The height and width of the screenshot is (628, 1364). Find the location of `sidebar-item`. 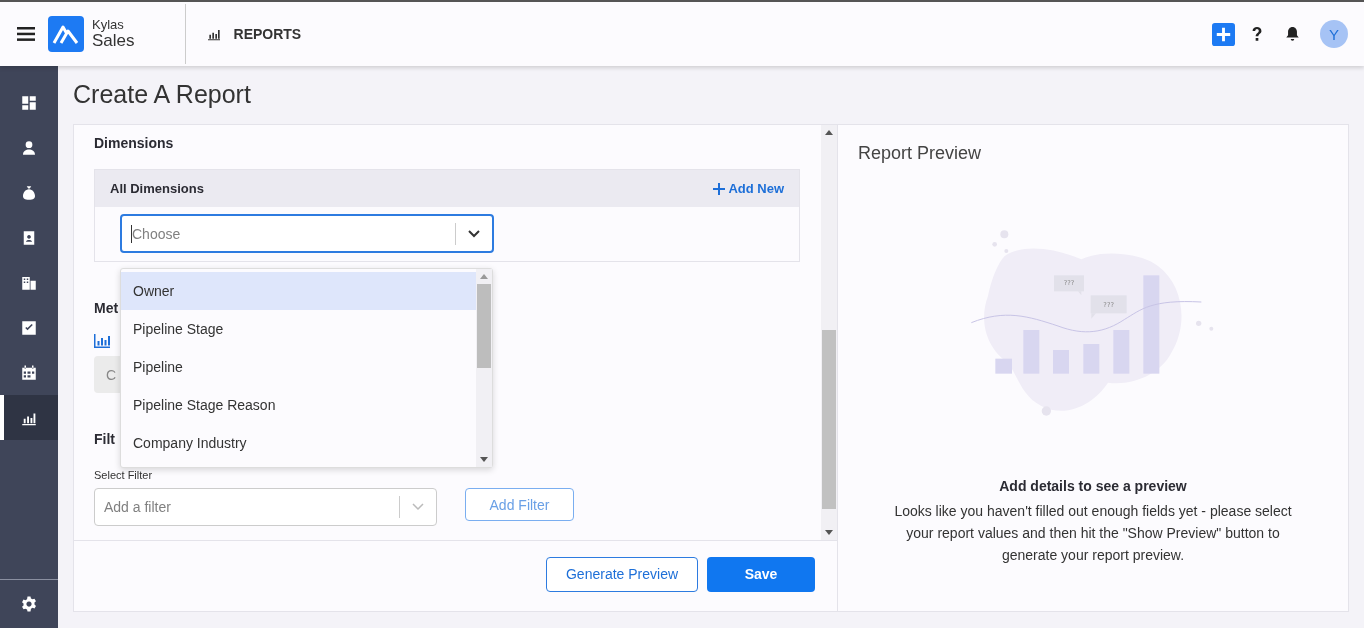

sidebar-item is located at coordinates (29, 417).